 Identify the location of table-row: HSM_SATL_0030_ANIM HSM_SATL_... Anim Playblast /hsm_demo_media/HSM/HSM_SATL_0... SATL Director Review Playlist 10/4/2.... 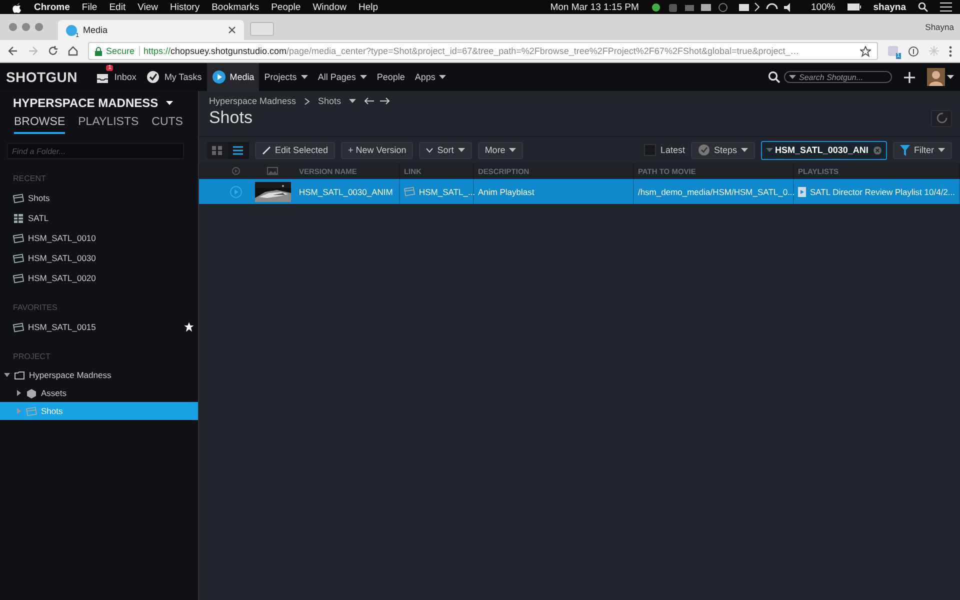
(579, 191).